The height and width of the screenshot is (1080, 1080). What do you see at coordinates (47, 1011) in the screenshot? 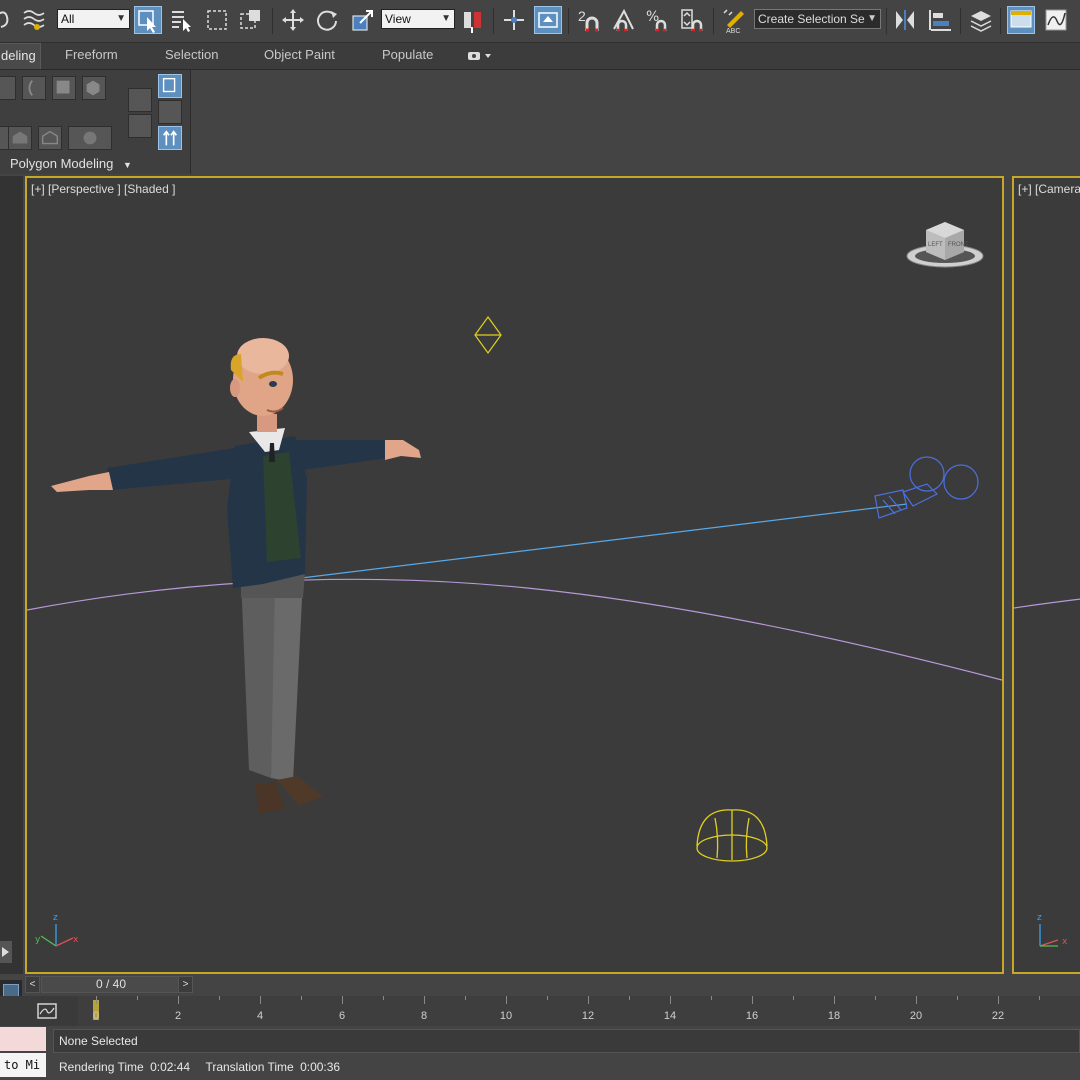
I see `open-mini-curve-editor-icon` at bounding box center [47, 1011].